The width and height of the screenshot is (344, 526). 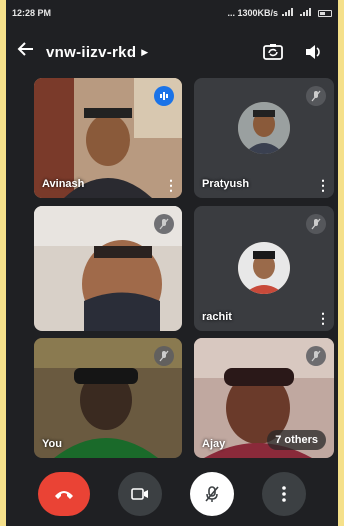 I want to click on participant-tile, so click(x=108, y=268).